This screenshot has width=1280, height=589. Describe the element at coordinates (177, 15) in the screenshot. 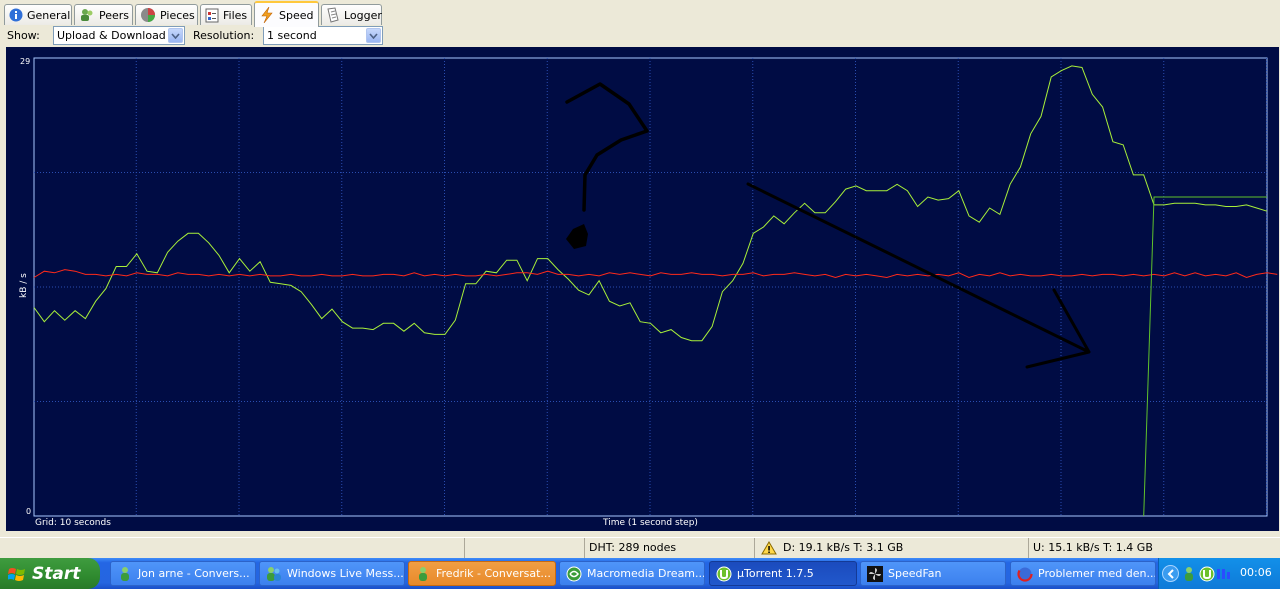

I see `tab-pieces-label: Pieces` at that location.